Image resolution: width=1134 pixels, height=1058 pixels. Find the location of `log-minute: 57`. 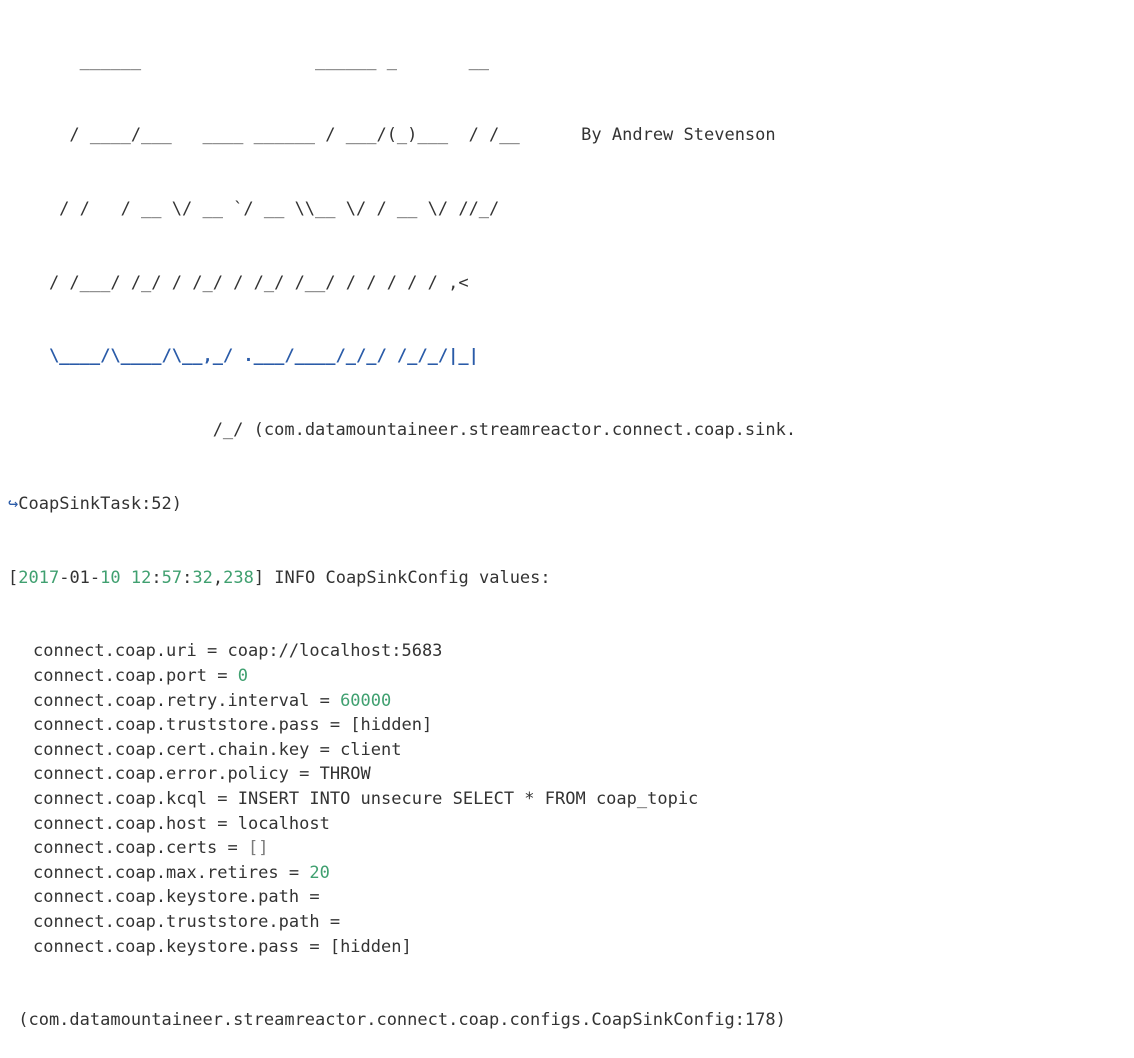

log-minute: 57 is located at coordinates (172, 577).